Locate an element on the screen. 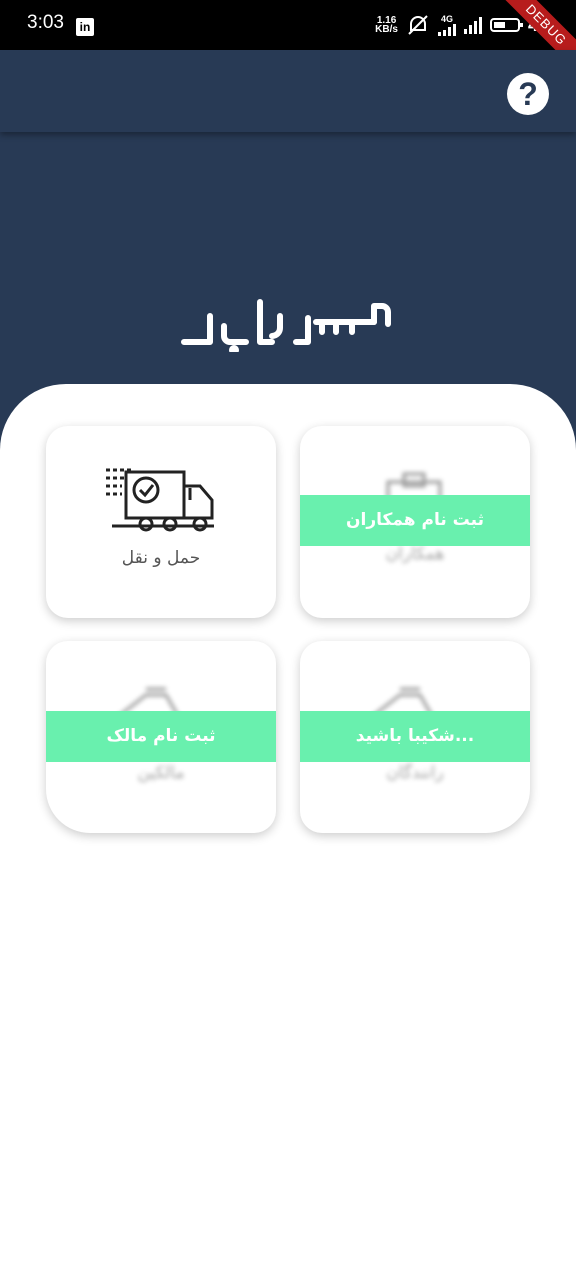  signal-strength-icon is located at coordinates (446, 30).